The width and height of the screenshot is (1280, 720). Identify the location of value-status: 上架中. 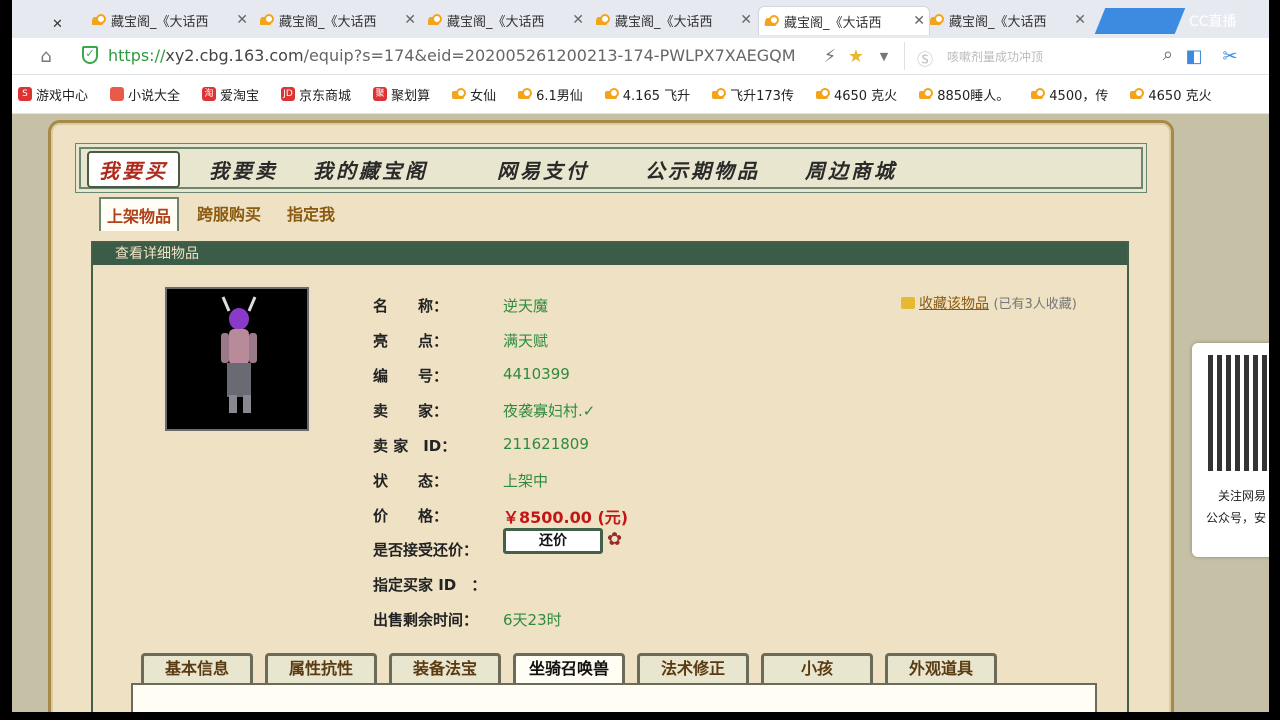
(526, 481).